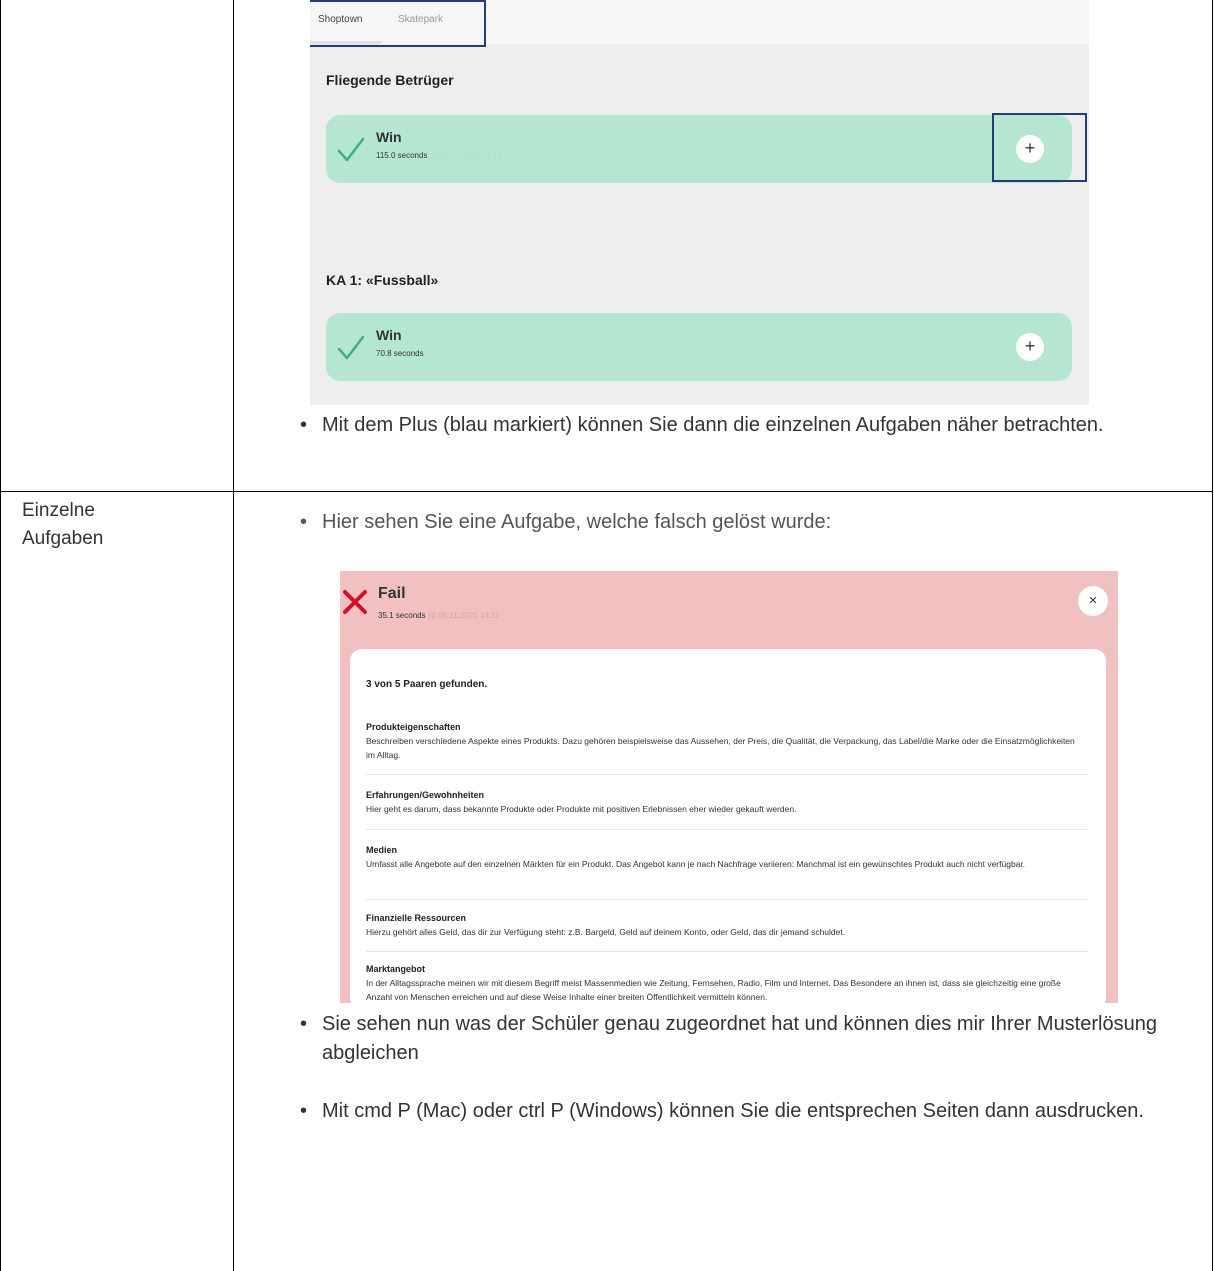  What do you see at coordinates (1212, 635) in the screenshot?
I see `table-border-right` at bounding box center [1212, 635].